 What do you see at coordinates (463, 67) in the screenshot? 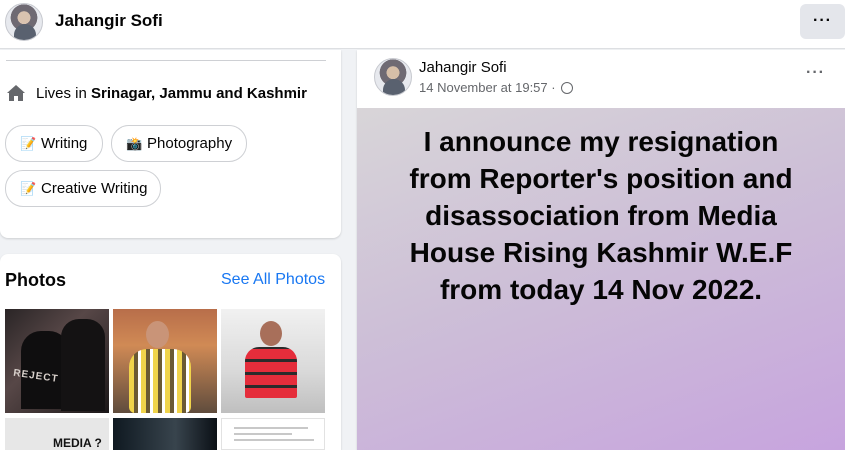
I see `post-author-name: Jahangir Sofi` at bounding box center [463, 67].